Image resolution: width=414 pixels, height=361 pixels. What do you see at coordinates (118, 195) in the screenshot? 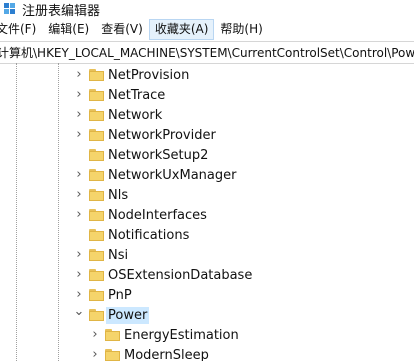
I see `tree-node-label: Nls` at bounding box center [118, 195].